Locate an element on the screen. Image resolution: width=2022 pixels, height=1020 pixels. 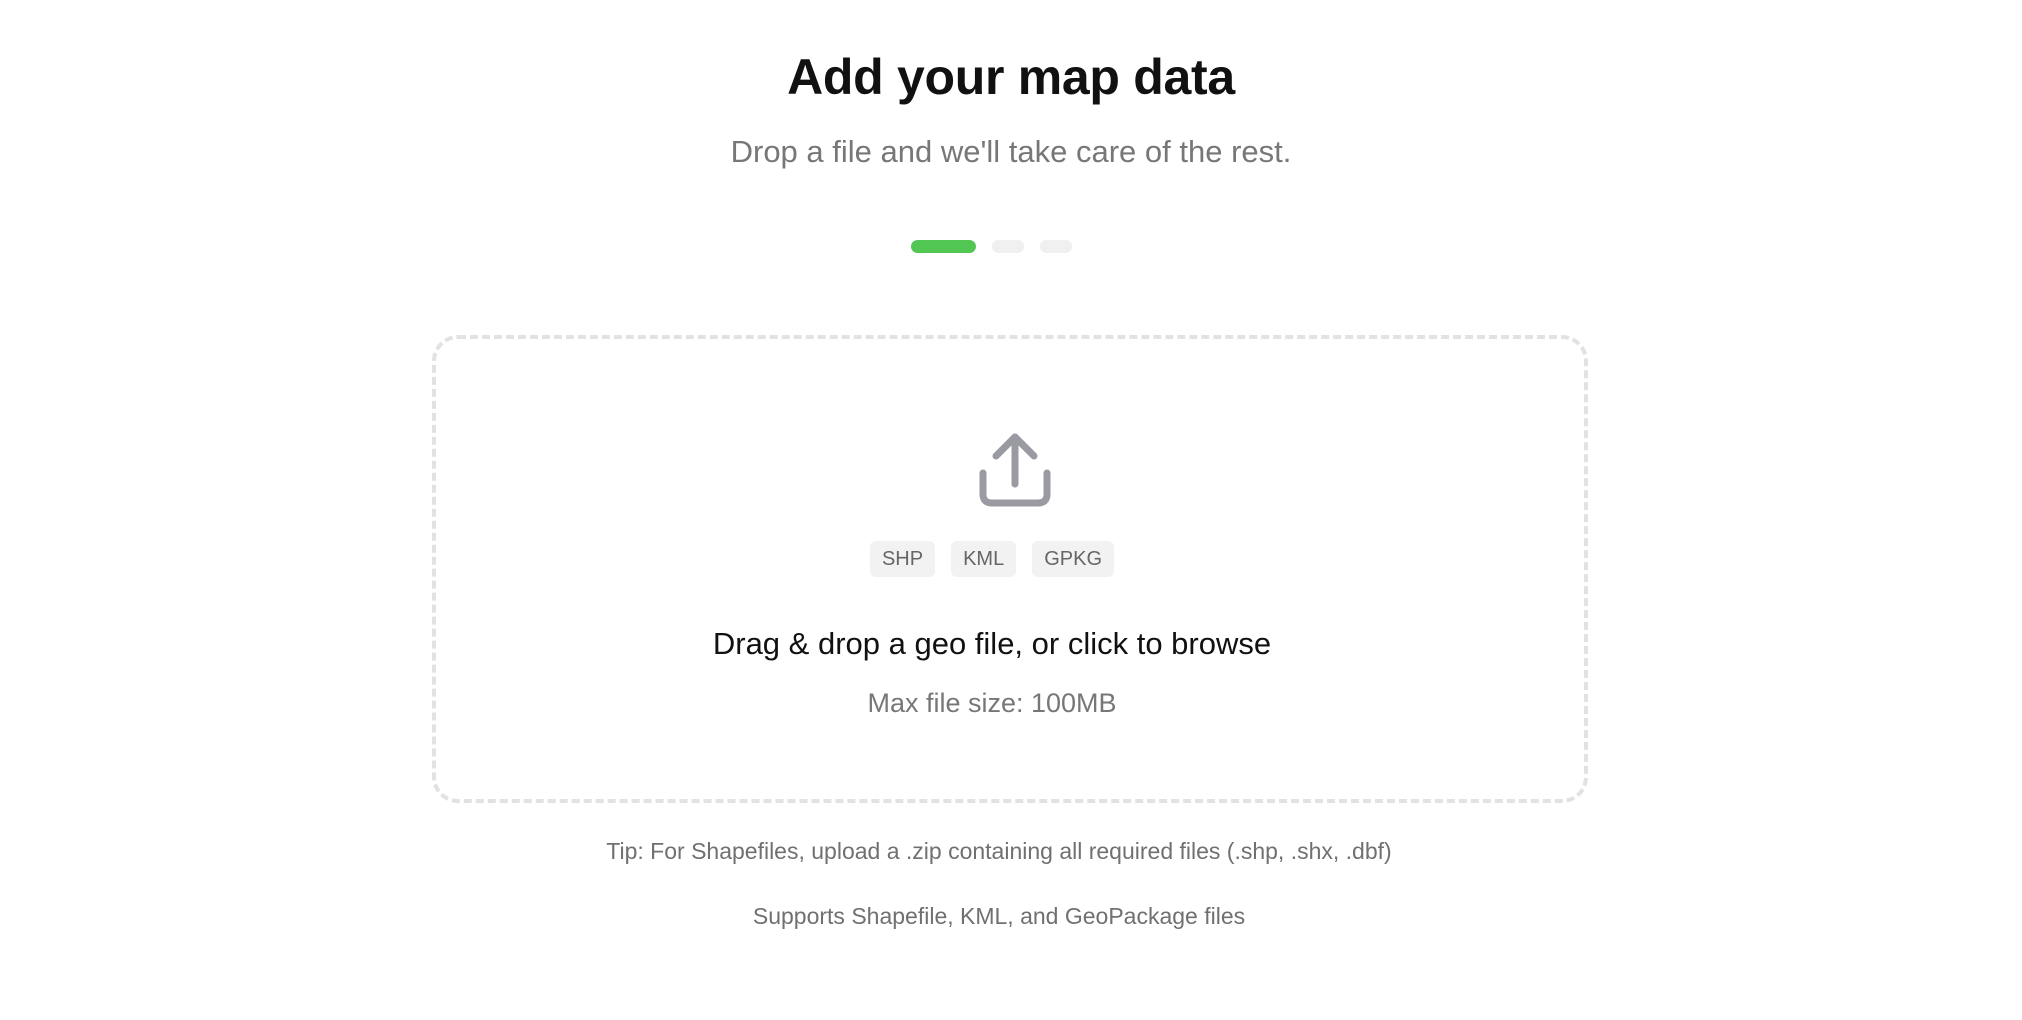
max-file-size: Max file size: 100MB is located at coordinates (992, 703).